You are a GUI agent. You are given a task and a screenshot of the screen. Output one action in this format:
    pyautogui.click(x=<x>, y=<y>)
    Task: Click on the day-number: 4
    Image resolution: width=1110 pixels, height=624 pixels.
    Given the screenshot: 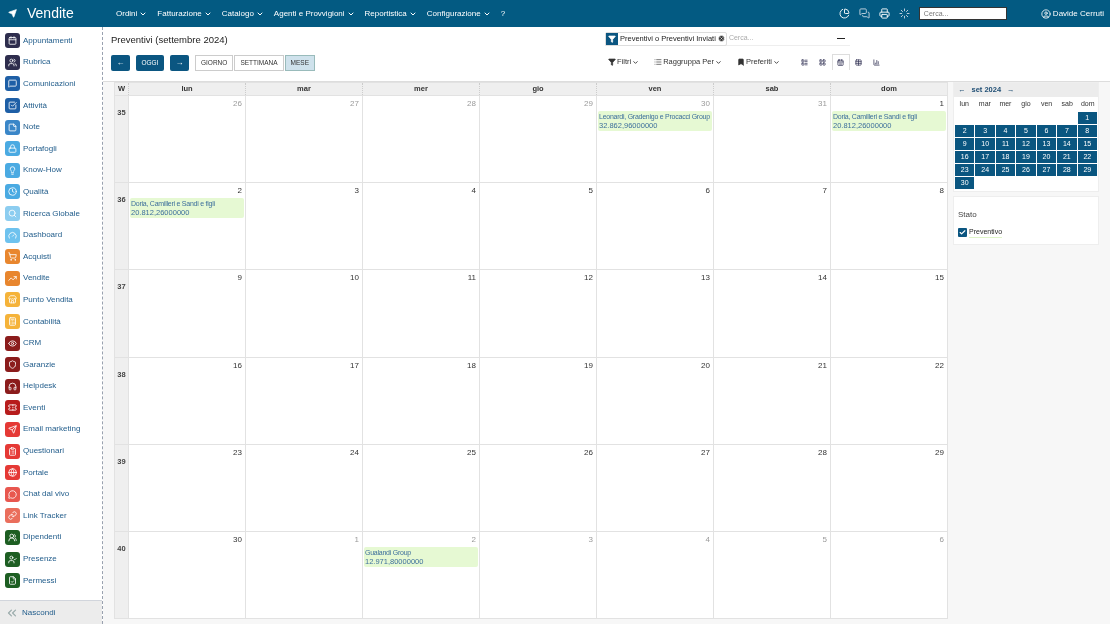 What is the action you would take?
    pyautogui.click(x=708, y=539)
    